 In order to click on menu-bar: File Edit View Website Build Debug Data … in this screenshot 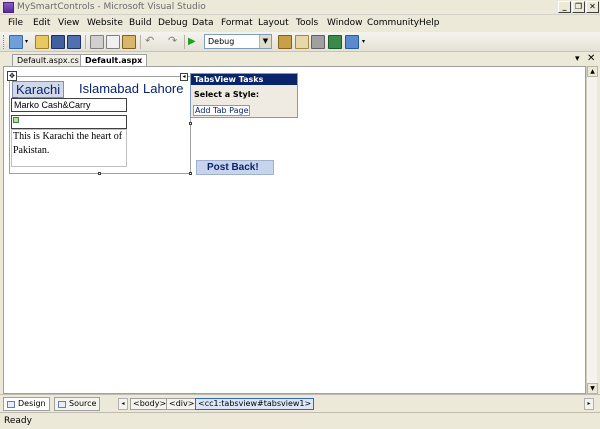, I will do `click(300, 23)`.